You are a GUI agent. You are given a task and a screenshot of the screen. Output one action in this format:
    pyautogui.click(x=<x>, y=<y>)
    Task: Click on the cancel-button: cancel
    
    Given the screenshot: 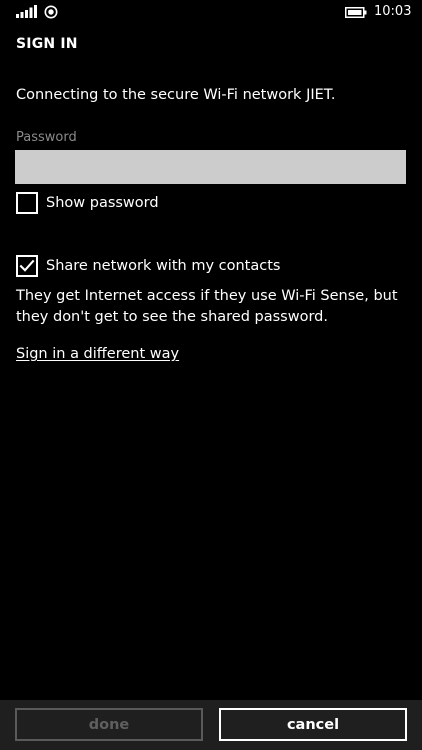 What is the action you would take?
    pyautogui.click(x=313, y=724)
    